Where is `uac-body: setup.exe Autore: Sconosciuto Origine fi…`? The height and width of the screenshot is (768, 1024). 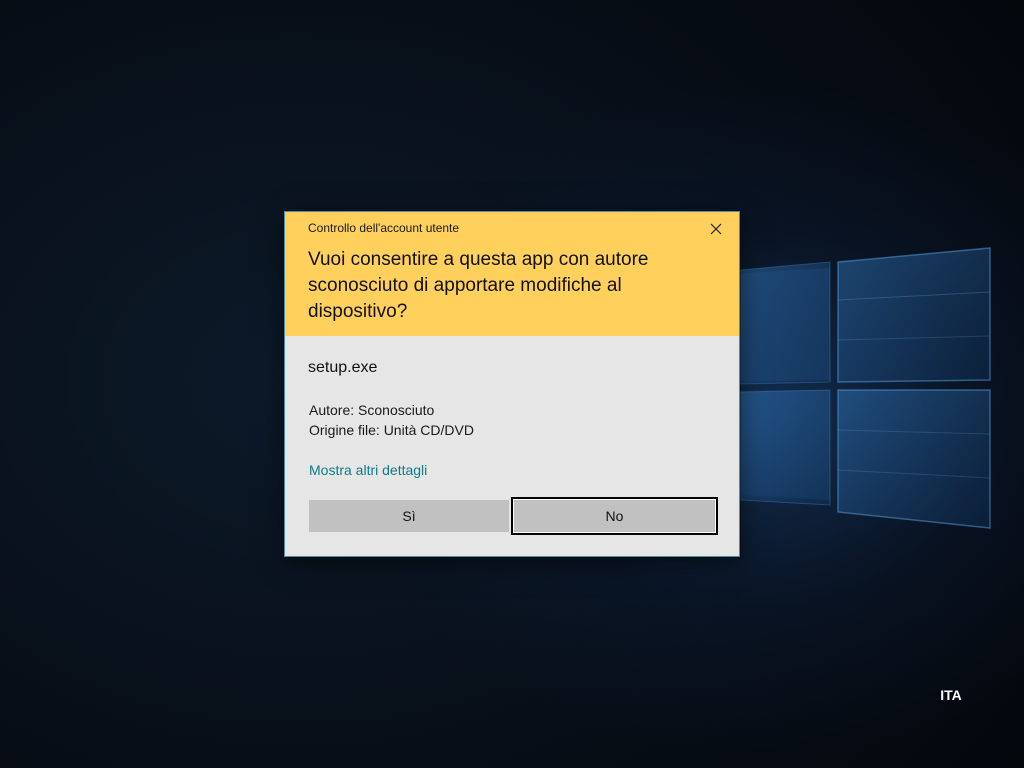
uac-body: setup.exe Autore: Sconosciuto Origine fi… is located at coordinates (512, 446).